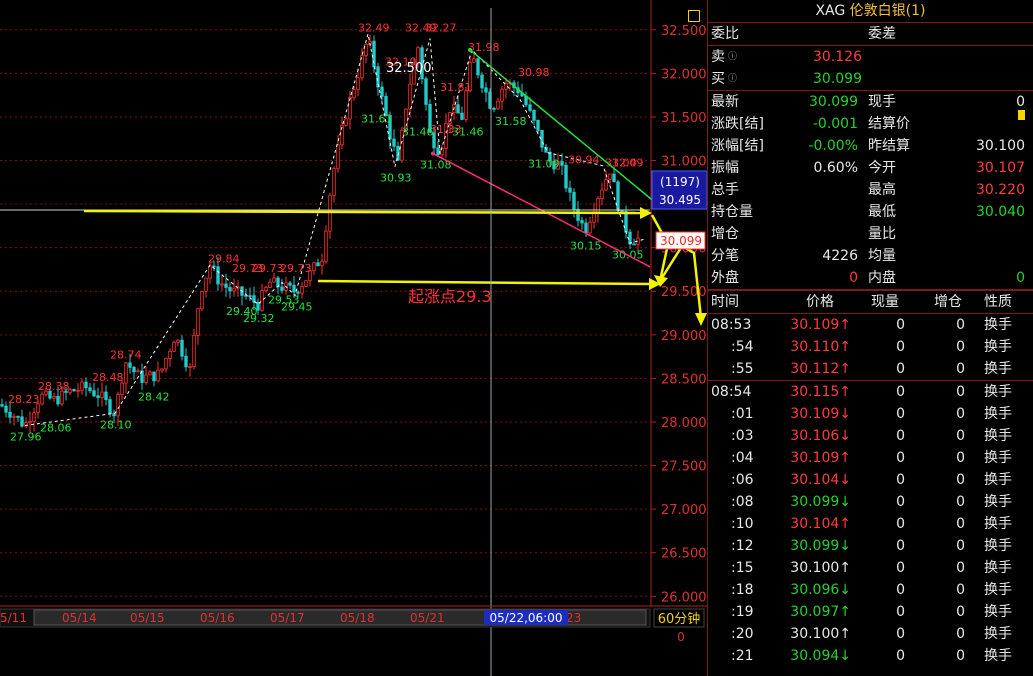 This screenshot has width=1033, height=676. Describe the element at coordinates (870, 168) in the screenshot. I see `stat-row: 振幅 0.60% 今开 30.107` at that location.